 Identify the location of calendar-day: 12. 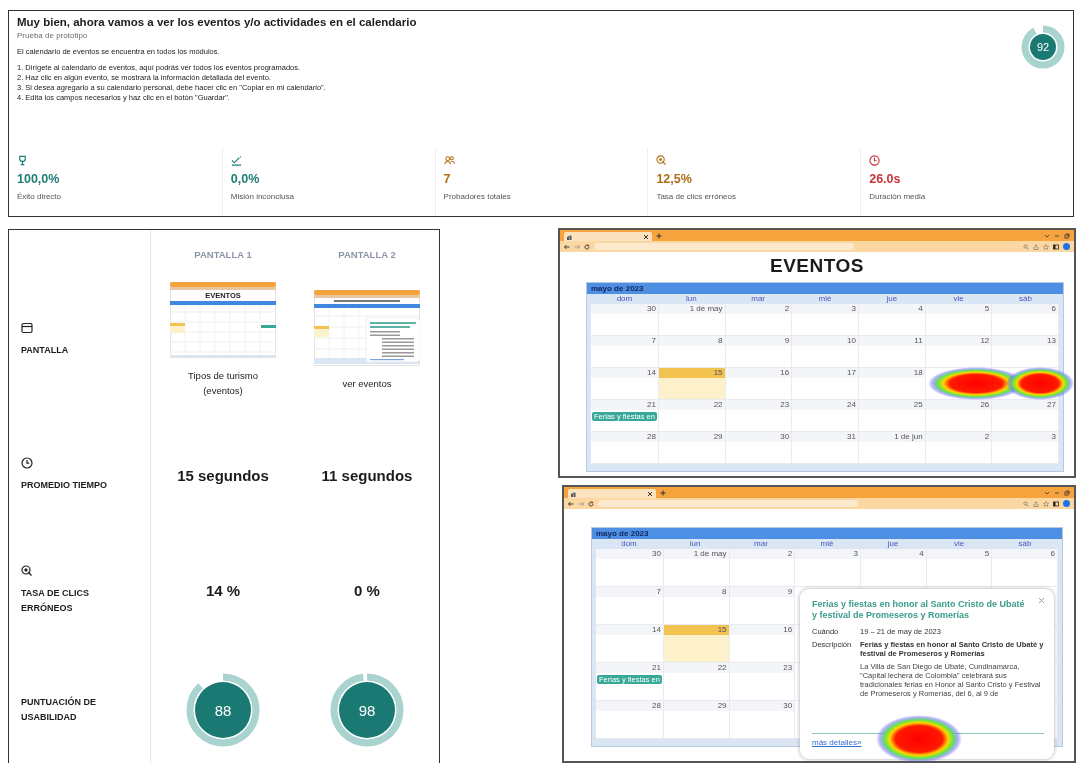
(959, 352).